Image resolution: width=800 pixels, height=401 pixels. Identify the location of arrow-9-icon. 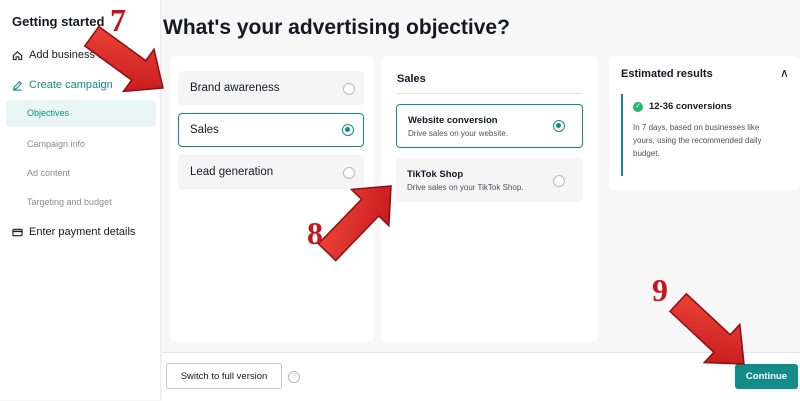
(706, 328).